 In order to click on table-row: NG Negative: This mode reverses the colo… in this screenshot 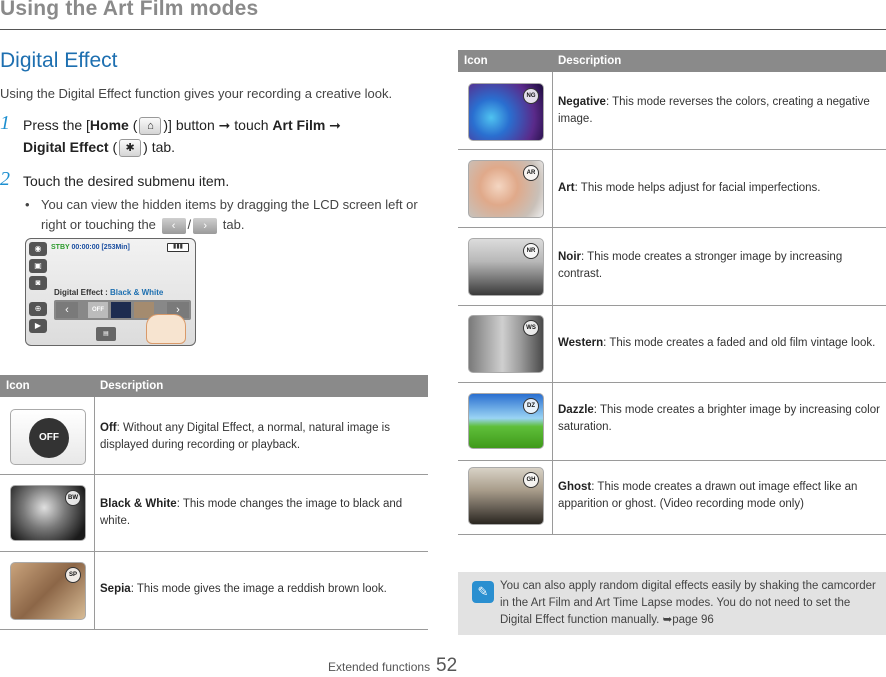, I will do `click(672, 111)`.